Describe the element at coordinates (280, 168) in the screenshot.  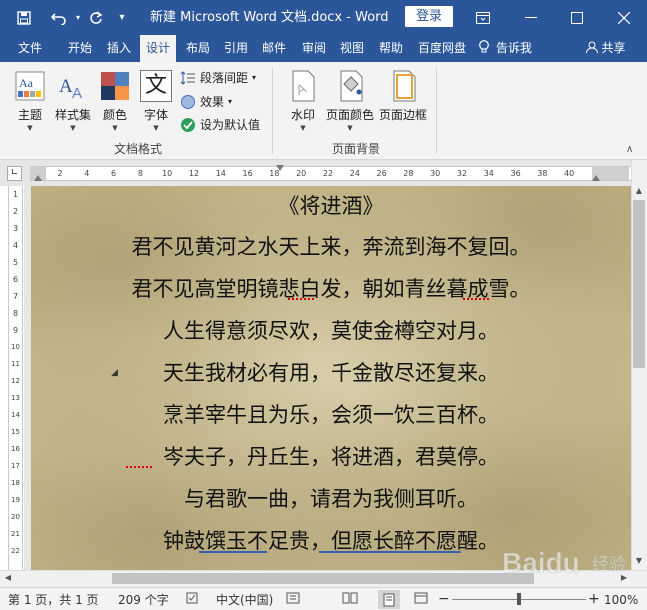
I see `first-line-indent-marker-icon` at that location.